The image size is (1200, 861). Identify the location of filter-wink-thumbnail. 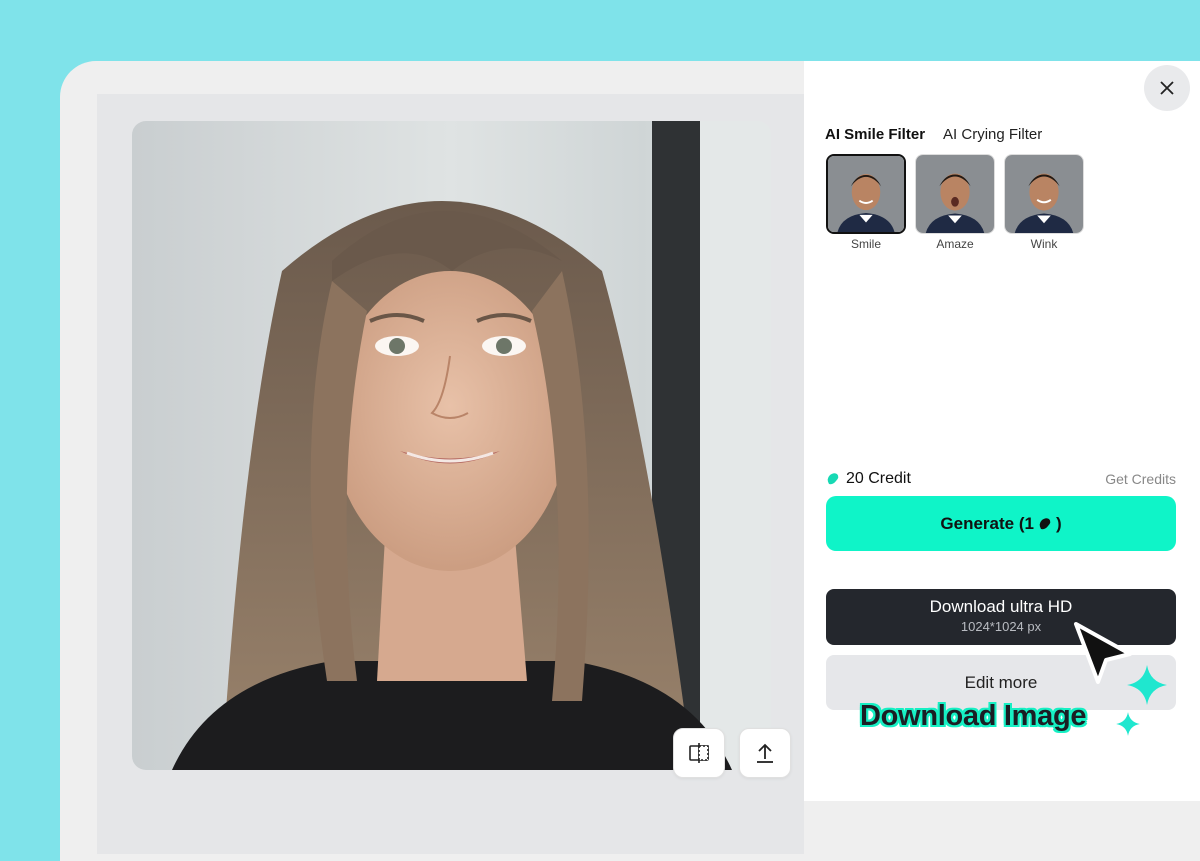
(1044, 194).